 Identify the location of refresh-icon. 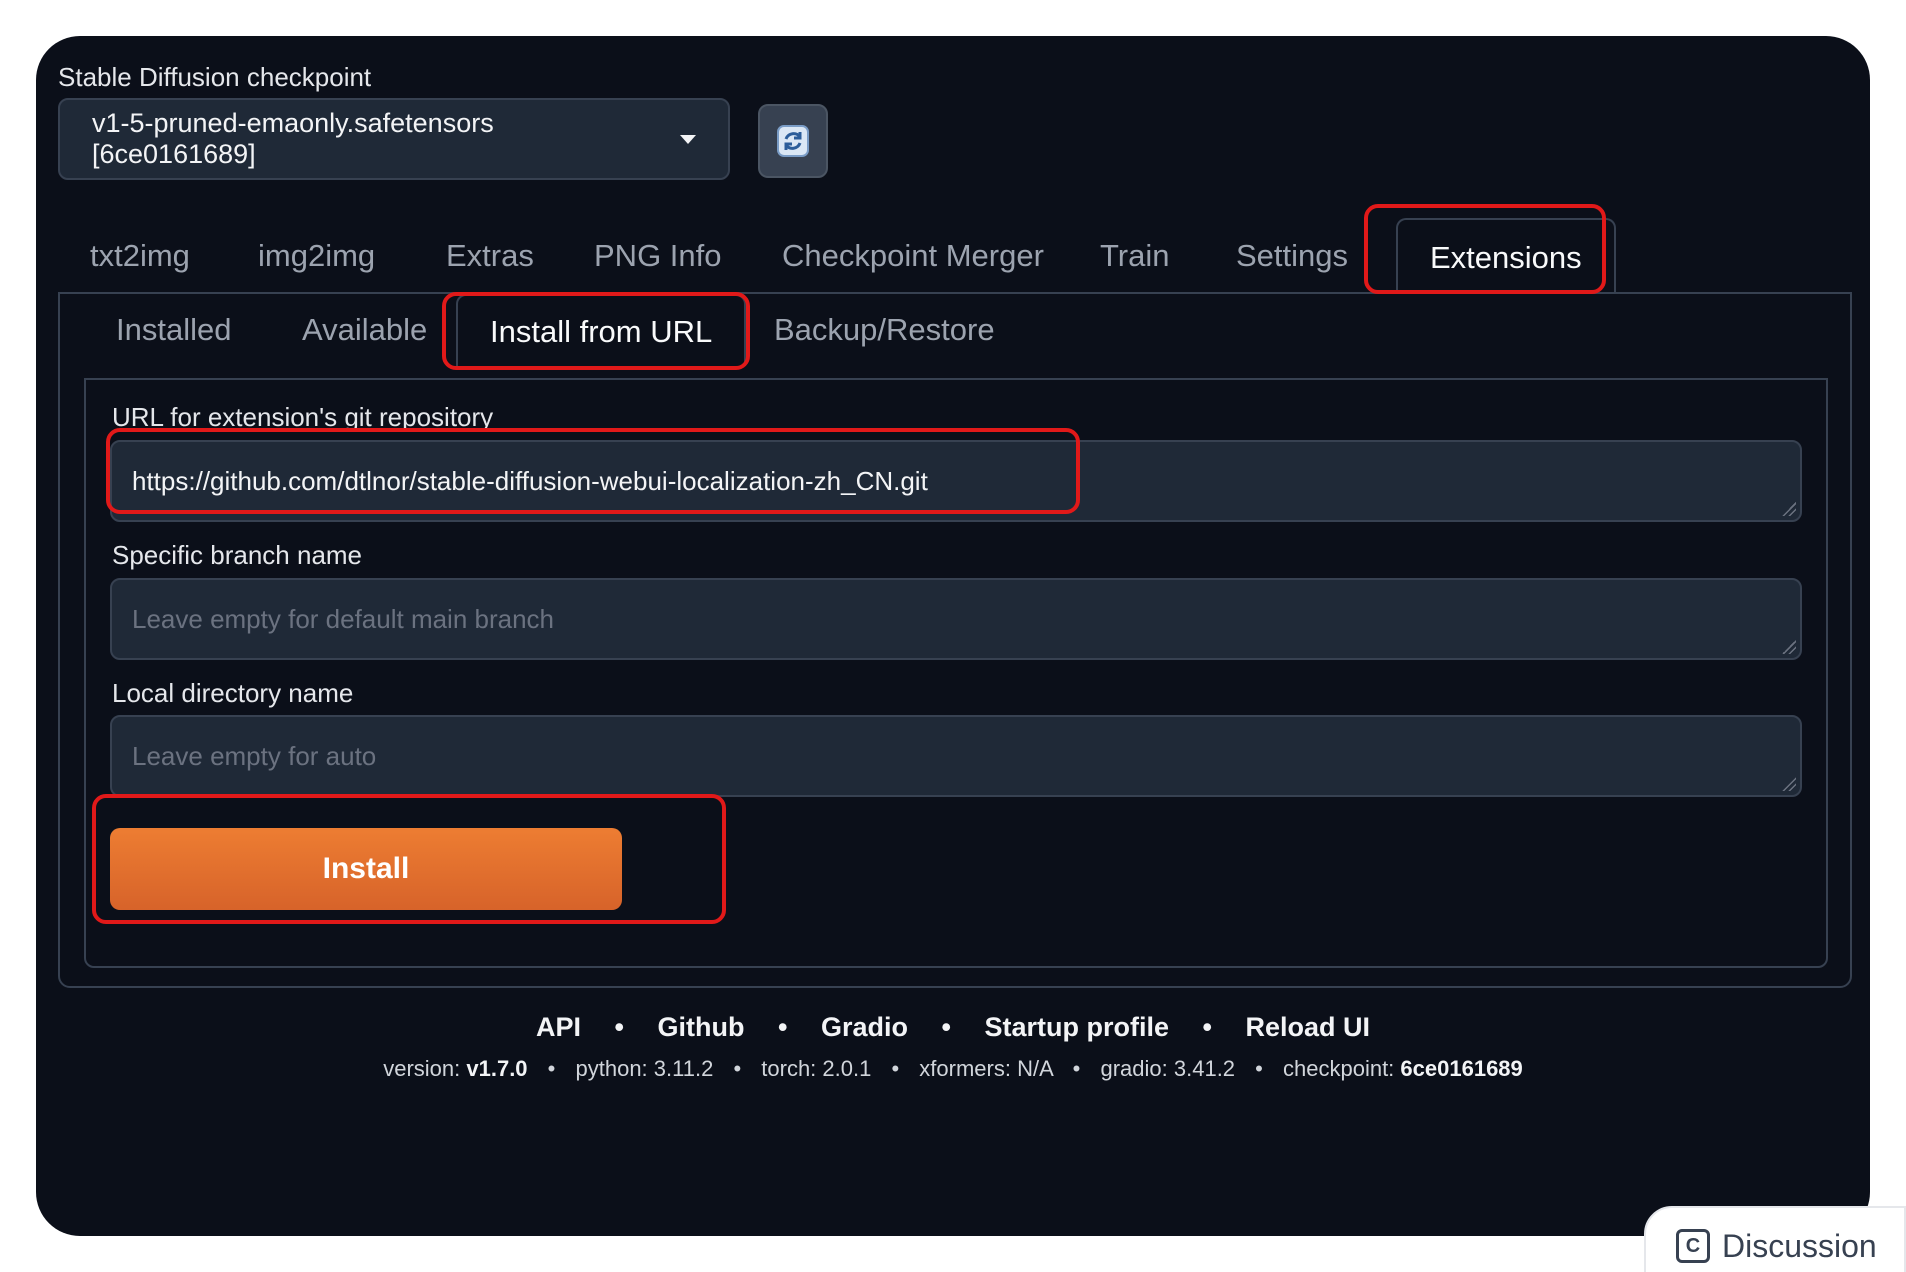
(793, 141).